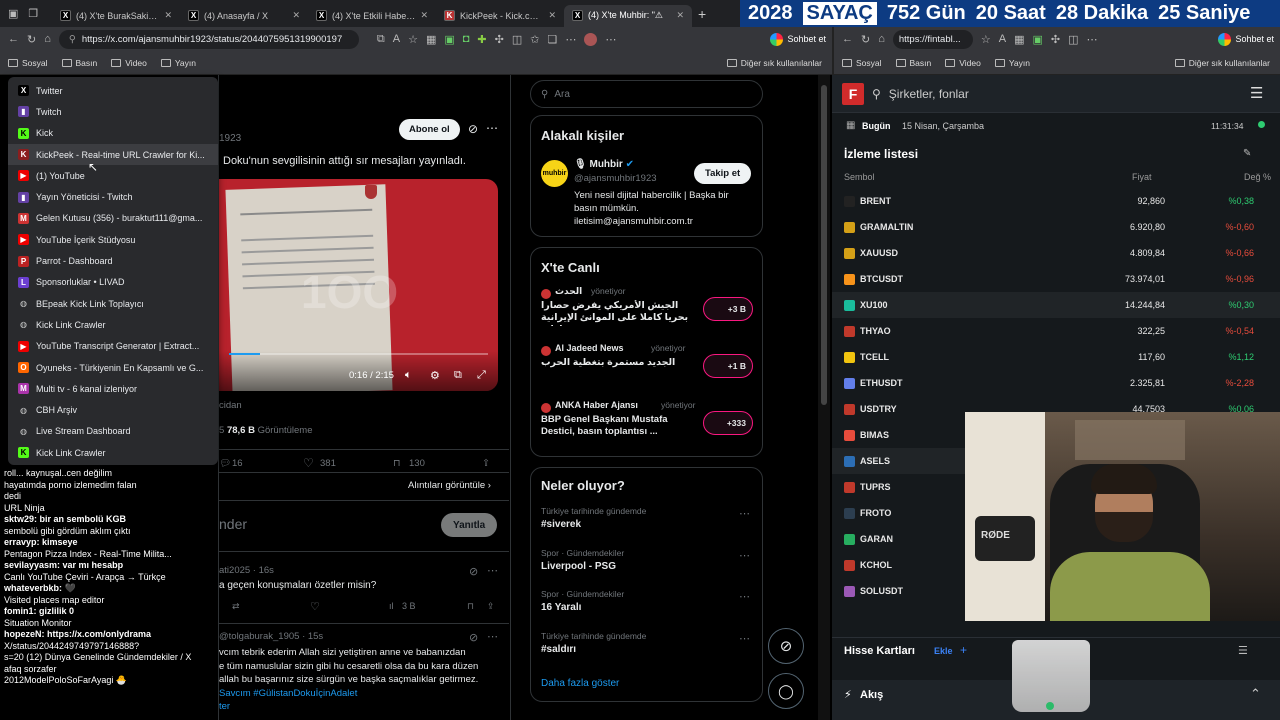 Image resolution: width=1280 pixels, height=720 pixels. What do you see at coordinates (1056, 305) in the screenshot?
I see `watchlist-row: XU100 14.244,84 %0,30` at bounding box center [1056, 305].